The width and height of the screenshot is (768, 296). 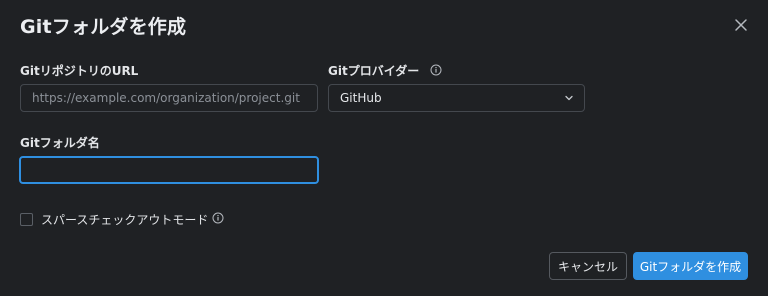 I want to click on create-git-folder-button: Gitフォルダを作成, so click(x=690, y=266).